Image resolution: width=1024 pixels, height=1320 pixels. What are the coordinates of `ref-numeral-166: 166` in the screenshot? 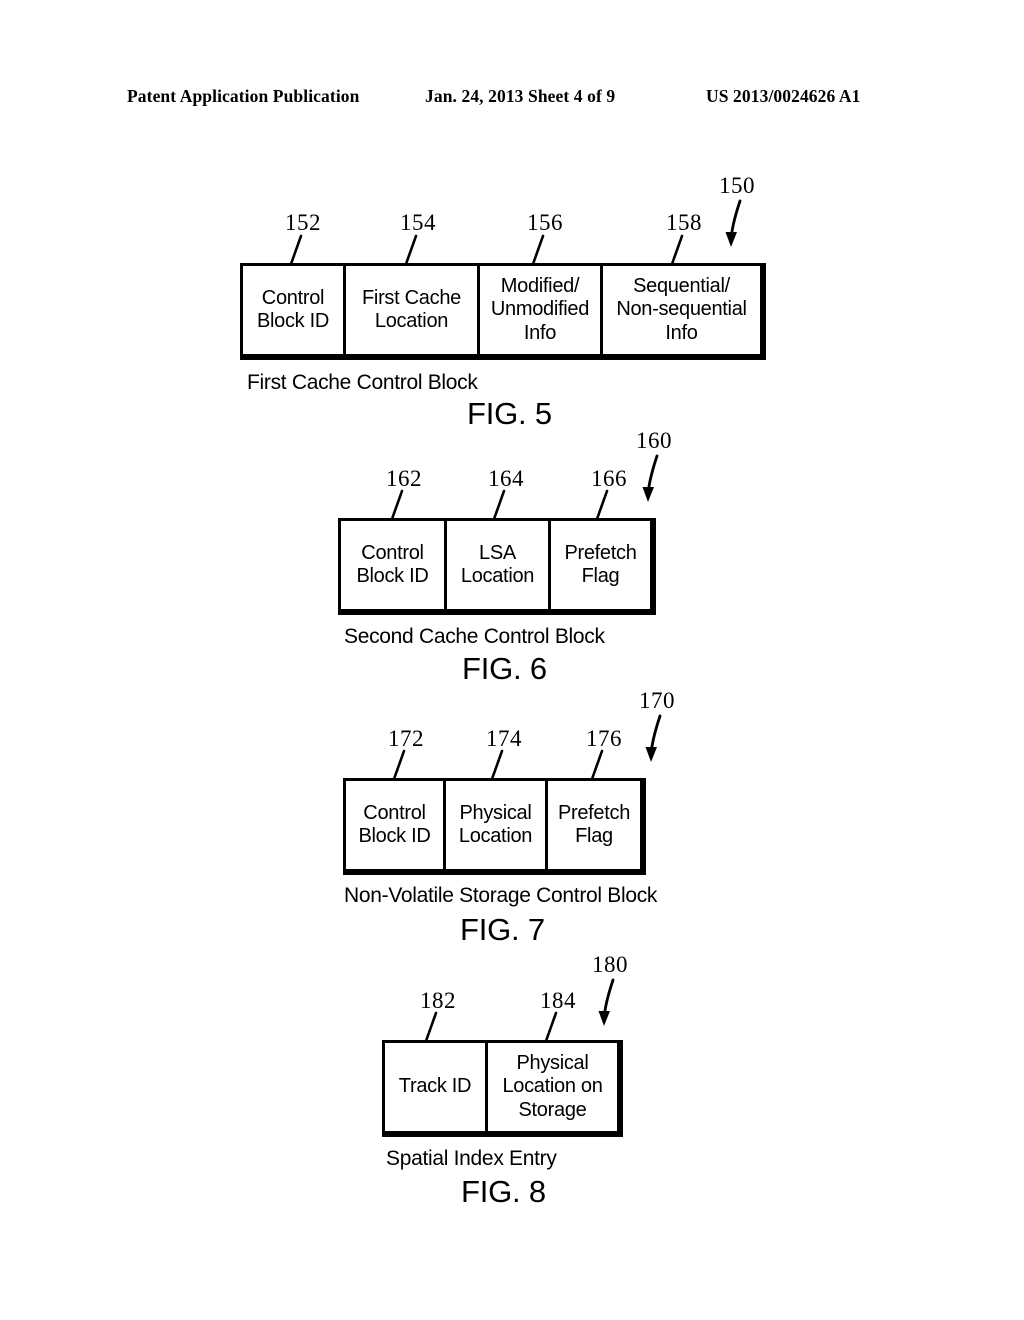 It's located at (609, 478).